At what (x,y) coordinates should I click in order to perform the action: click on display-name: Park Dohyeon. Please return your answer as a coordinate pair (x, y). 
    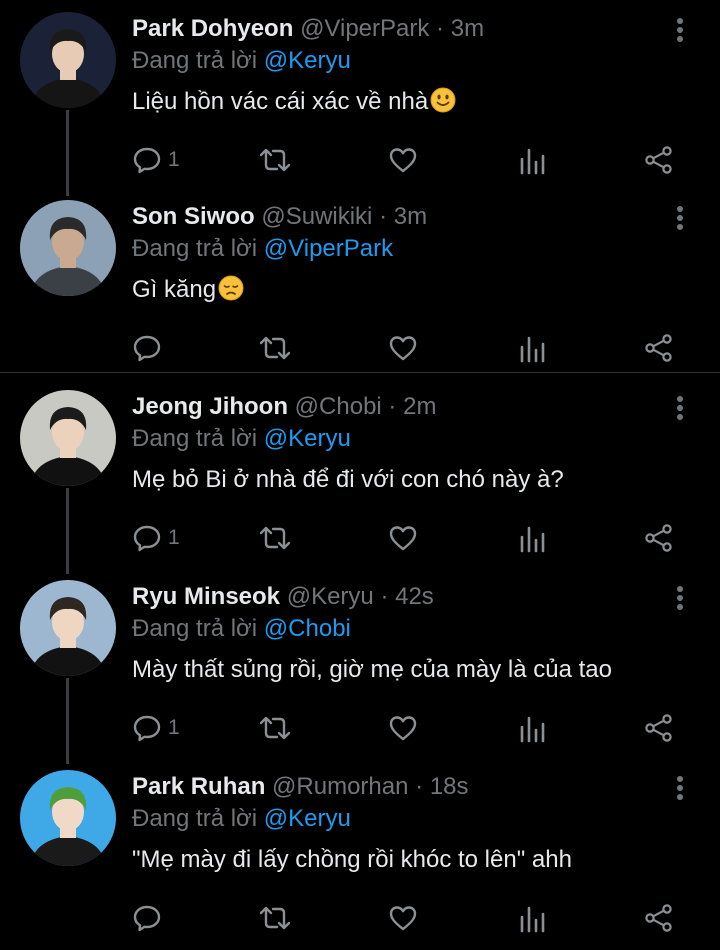
    Looking at the image, I should click on (212, 28).